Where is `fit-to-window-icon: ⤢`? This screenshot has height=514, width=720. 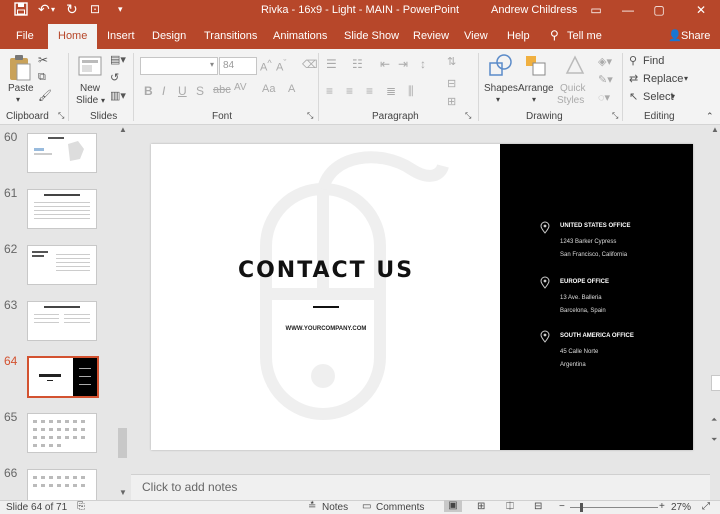 fit-to-window-icon: ⤢ is located at coordinates (706, 506).